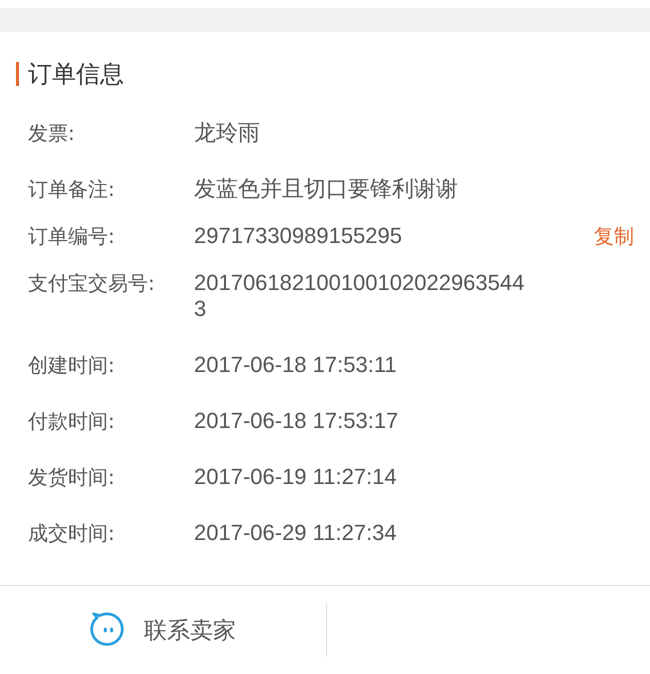  Describe the element at coordinates (17, 74) in the screenshot. I see `accent-bar` at that location.